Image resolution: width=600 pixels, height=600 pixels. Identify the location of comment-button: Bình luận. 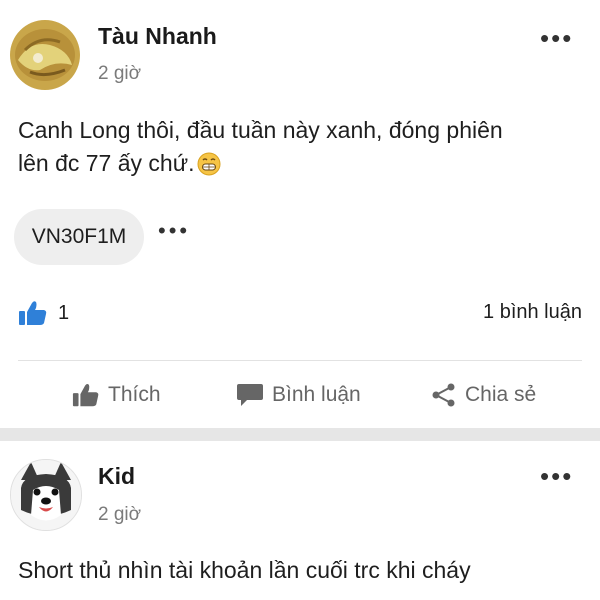
(298, 395).